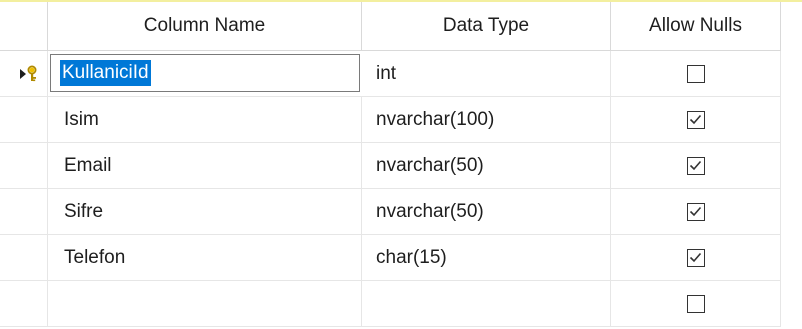 Image resolution: width=802 pixels, height=329 pixels. Describe the element at coordinates (205, 211) in the screenshot. I see `column-name-cell: Sifre` at that location.